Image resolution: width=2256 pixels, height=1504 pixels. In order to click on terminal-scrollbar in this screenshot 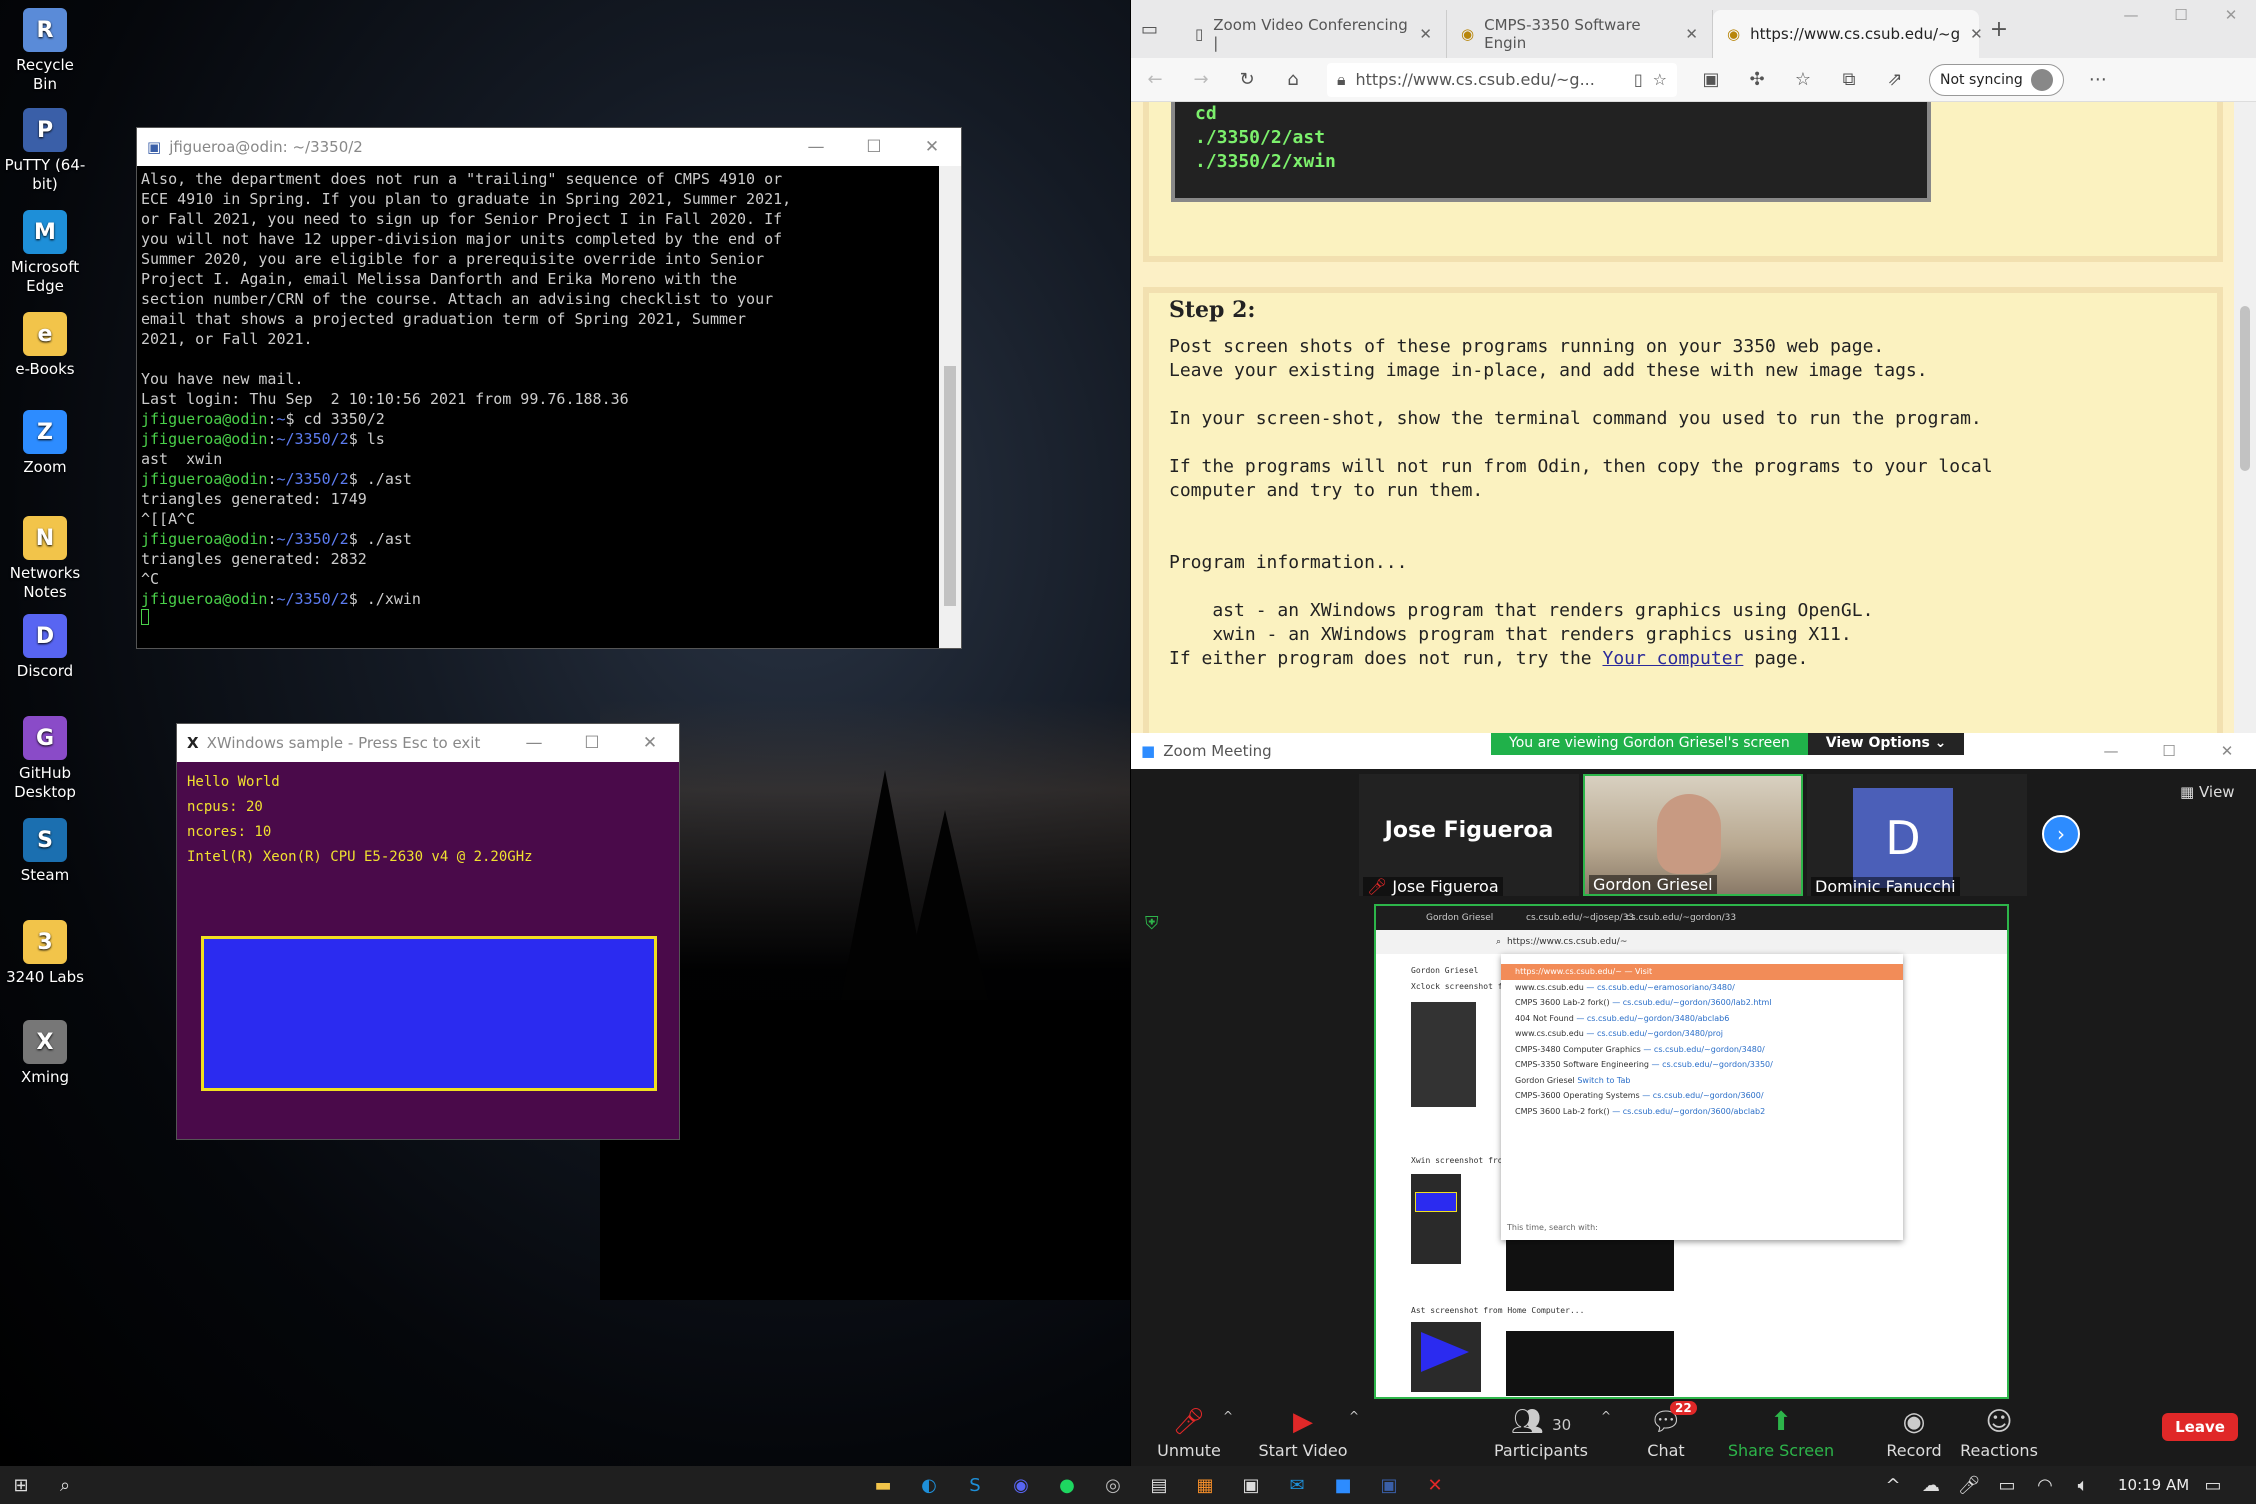, I will do `click(950, 407)`.